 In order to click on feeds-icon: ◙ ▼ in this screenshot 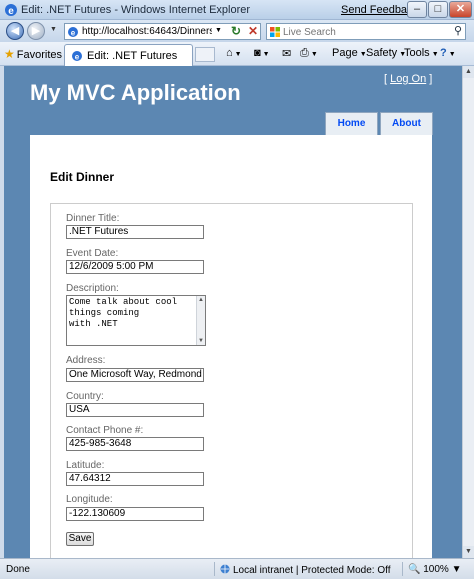, I will do `click(262, 53)`.